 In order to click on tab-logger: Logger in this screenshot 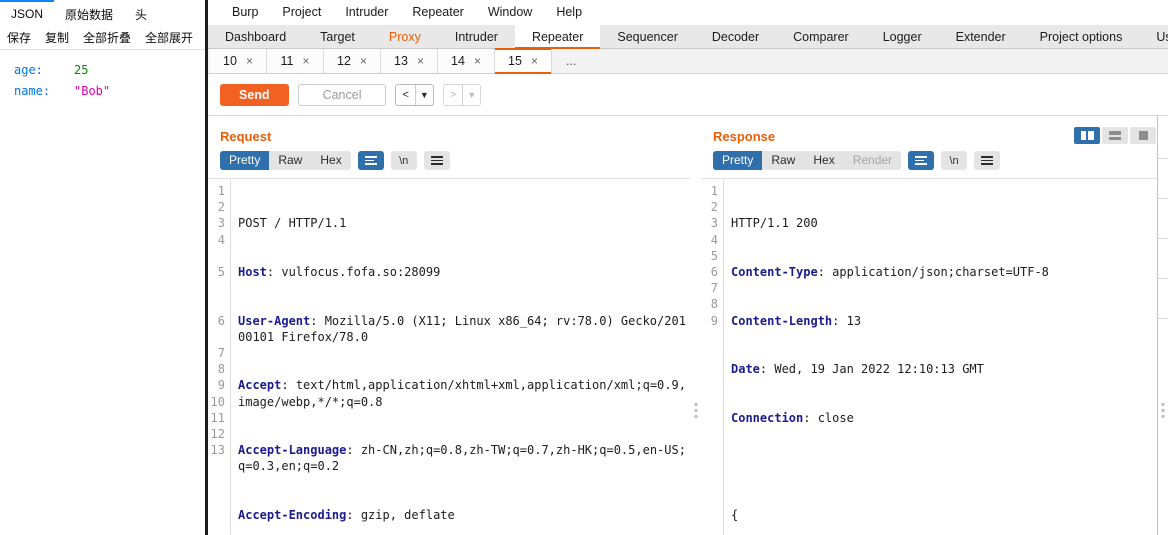, I will do `click(902, 36)`.